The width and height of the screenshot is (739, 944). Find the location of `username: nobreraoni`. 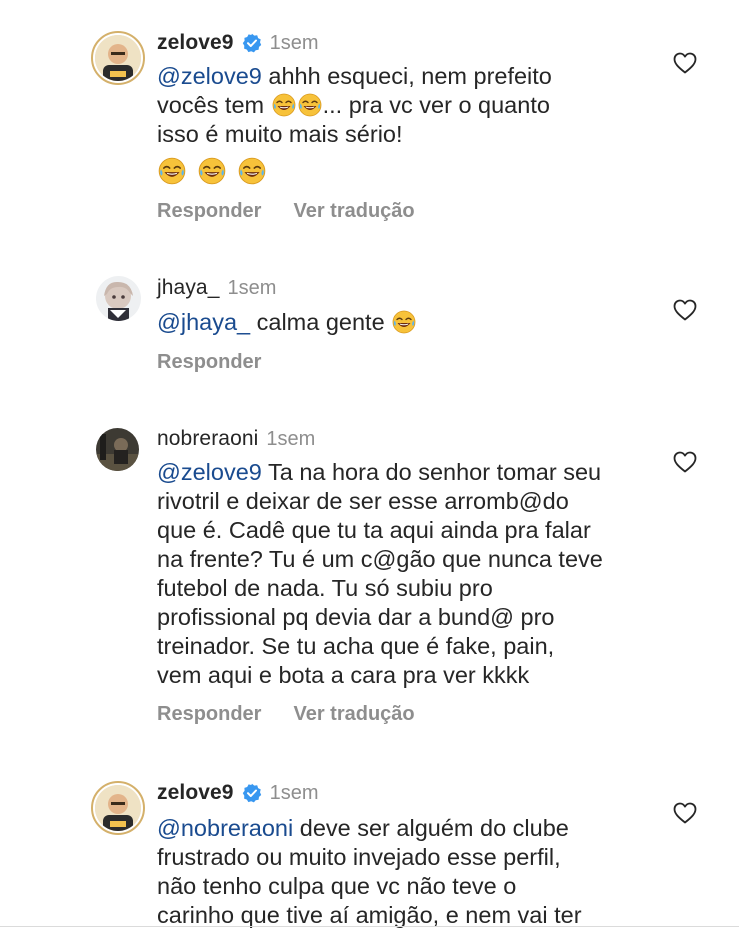

username: nobreraoni is located at coordinates (207, 439).